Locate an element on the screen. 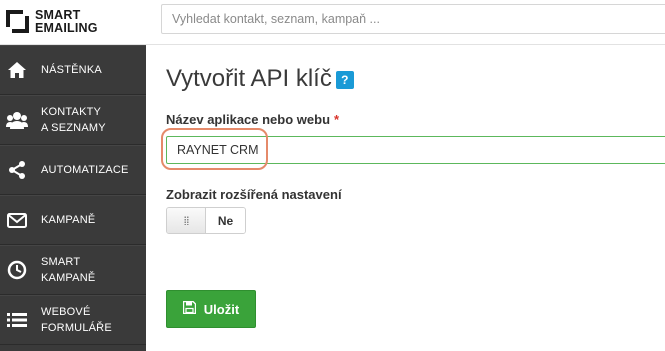 The width and height of the screenshot is (665, 351). sidebar-item-campaigns: KAMPANĚ is located at coordinates (73, 220).